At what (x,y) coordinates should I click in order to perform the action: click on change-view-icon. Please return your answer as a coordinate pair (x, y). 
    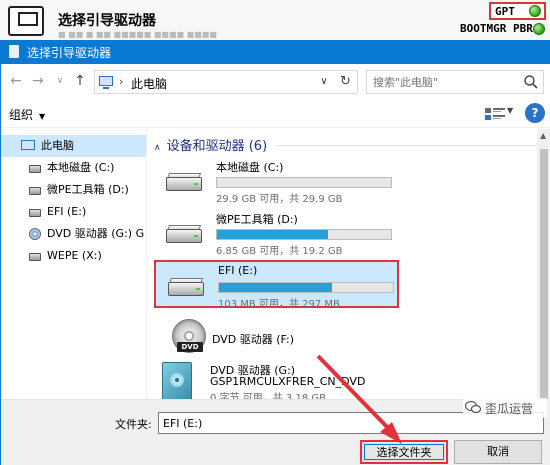
    Looking at the image, I should click on (496, 114).